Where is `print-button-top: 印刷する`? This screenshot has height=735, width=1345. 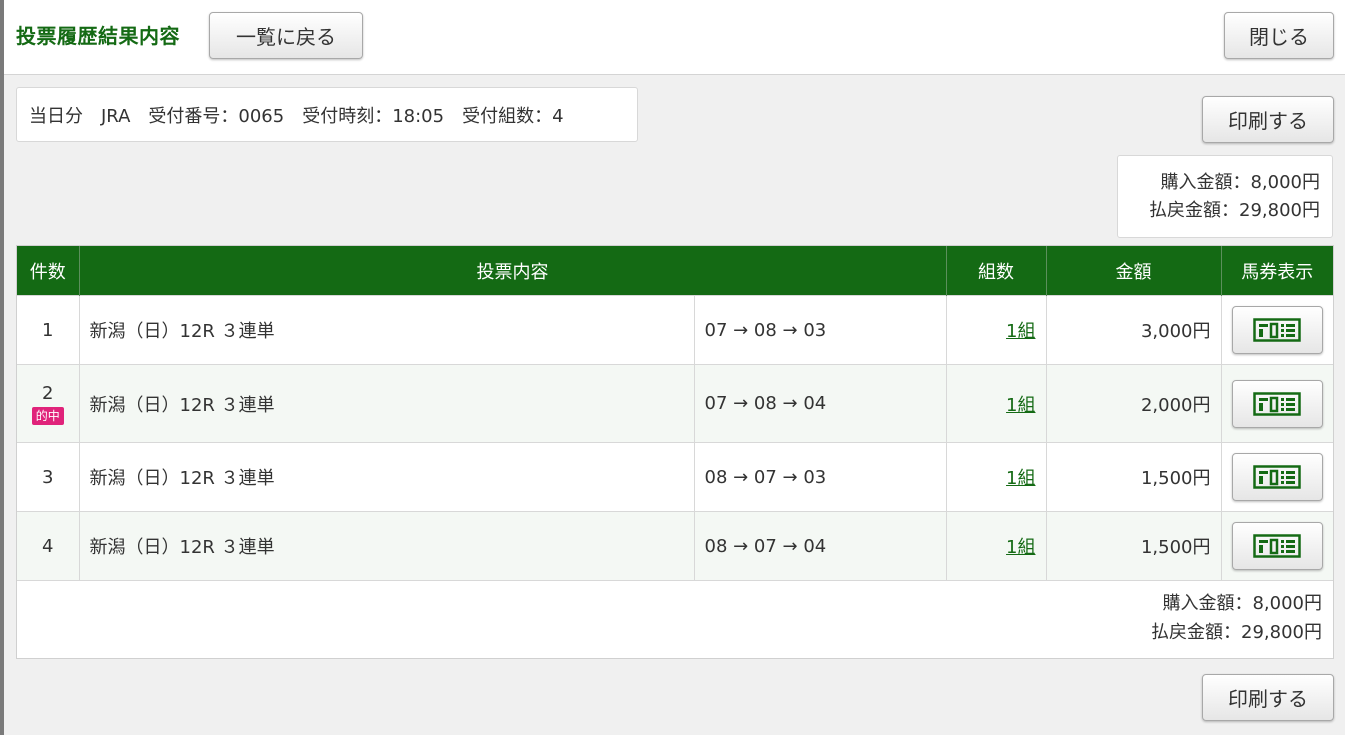 print-button-top: 印刷する is located at coordinates (1268, 119).